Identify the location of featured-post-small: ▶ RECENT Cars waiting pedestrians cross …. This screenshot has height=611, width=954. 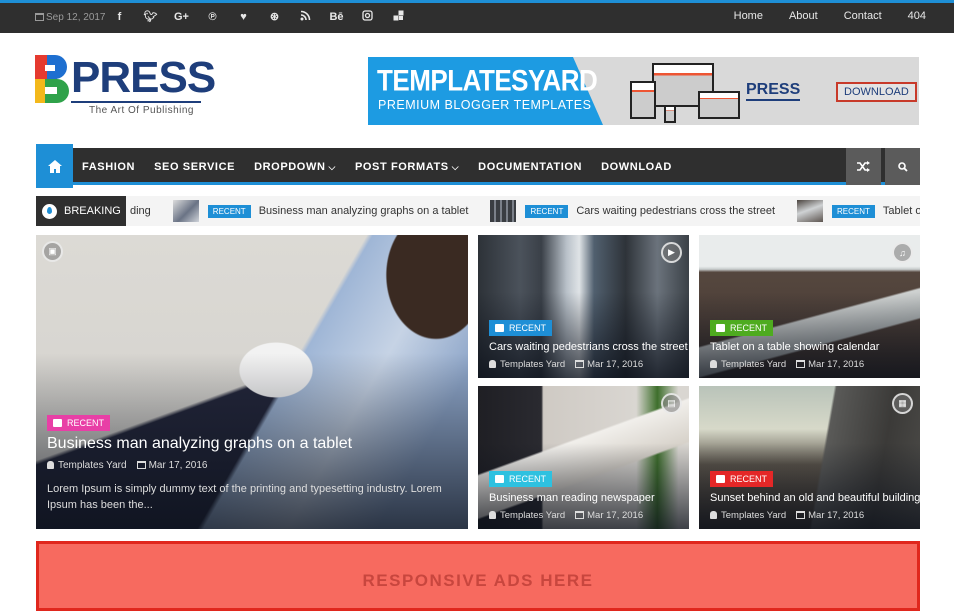
(583, 306).